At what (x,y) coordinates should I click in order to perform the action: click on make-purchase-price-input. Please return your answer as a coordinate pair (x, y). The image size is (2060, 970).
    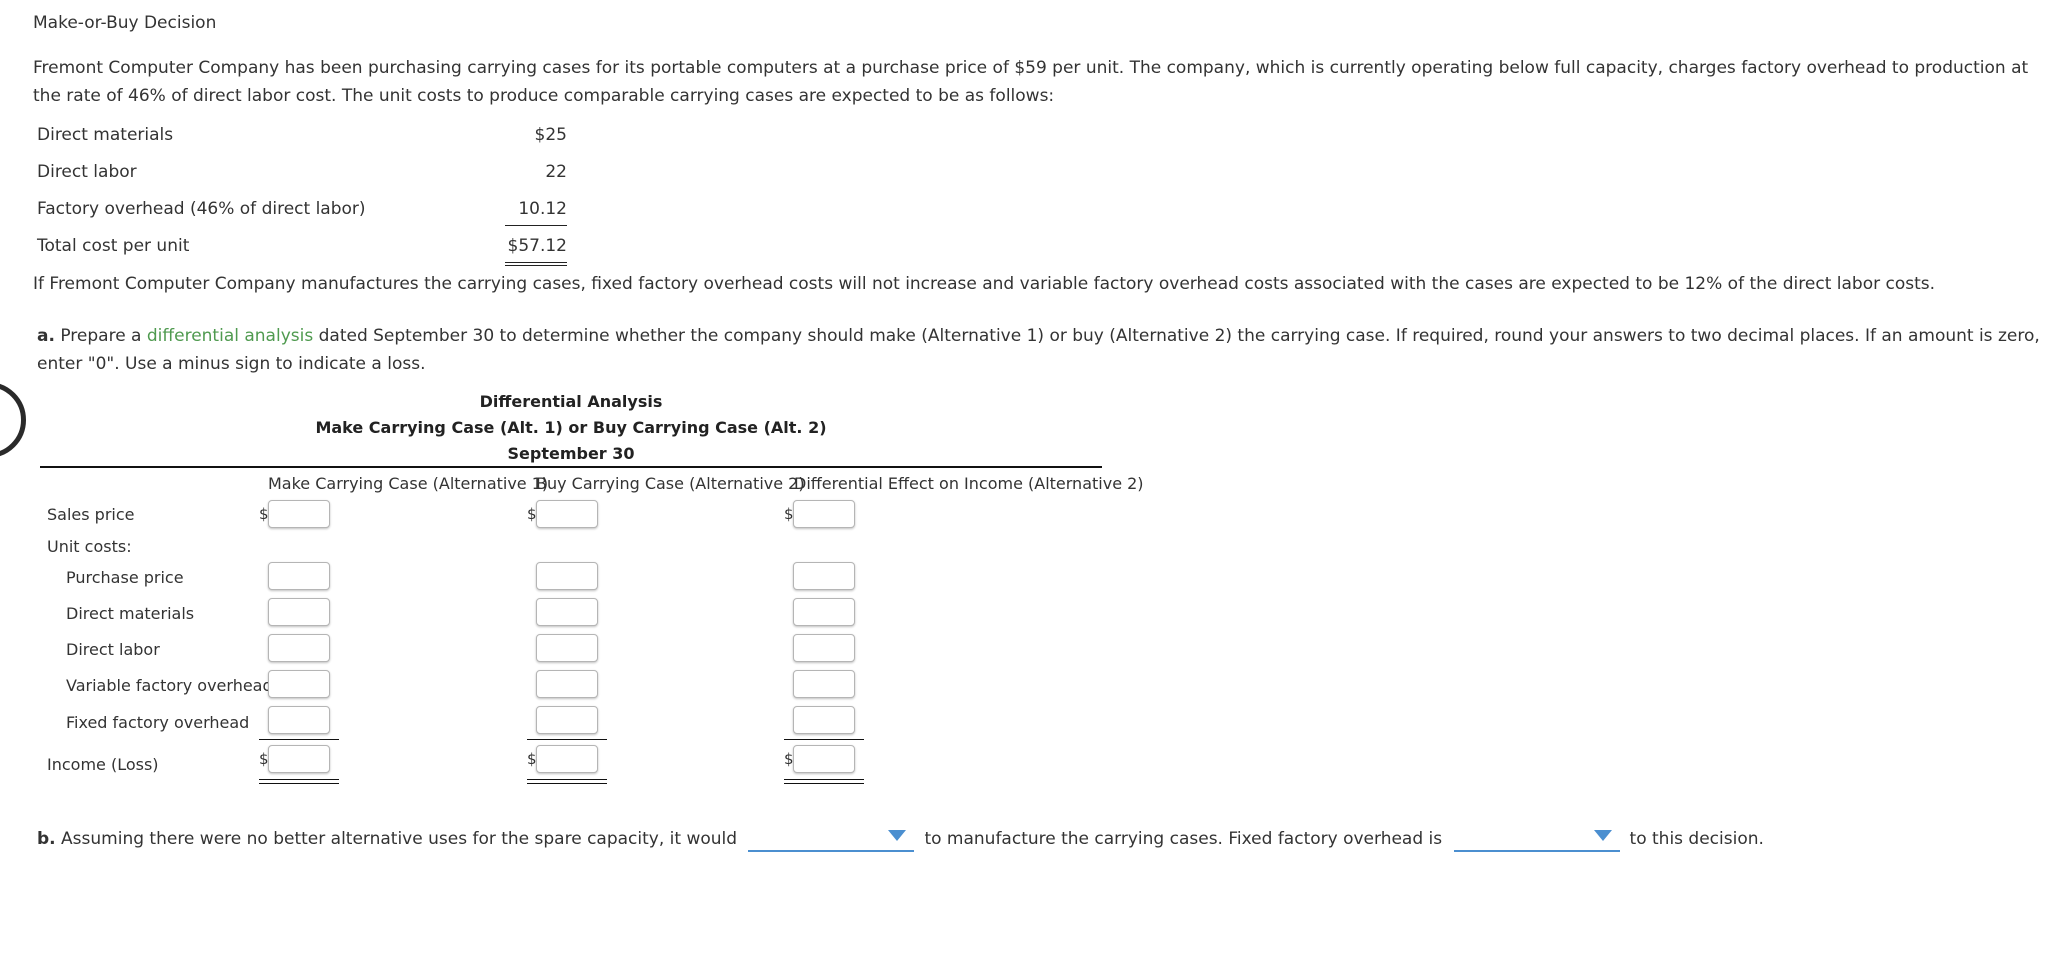
    Looking at the image, I should click on (299, 576).